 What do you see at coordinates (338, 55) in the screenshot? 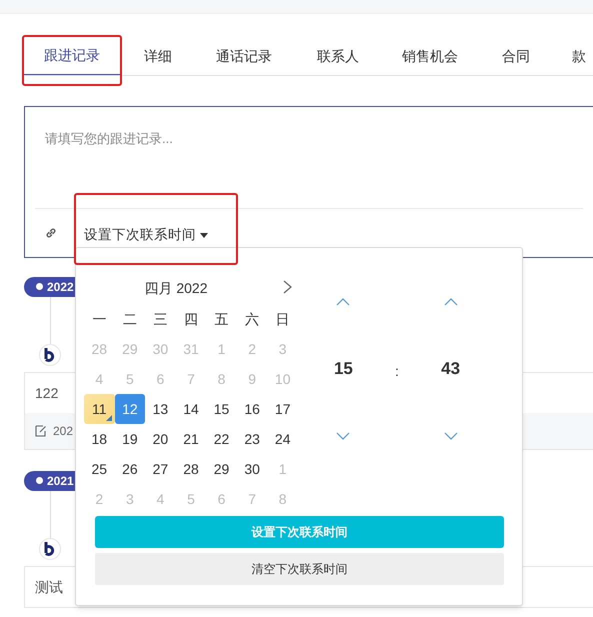
I see `tab: 联系人` at bounding box center [338, 55].